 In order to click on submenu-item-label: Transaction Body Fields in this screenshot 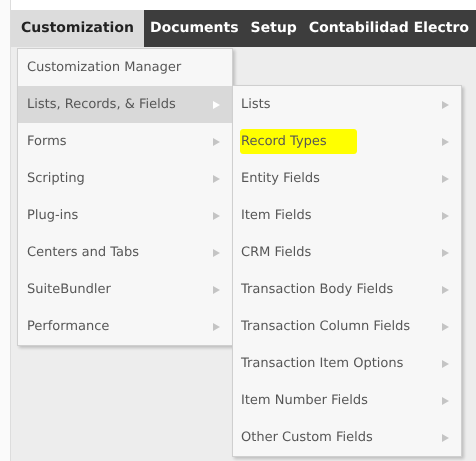, I will do `click(317, 289)`.